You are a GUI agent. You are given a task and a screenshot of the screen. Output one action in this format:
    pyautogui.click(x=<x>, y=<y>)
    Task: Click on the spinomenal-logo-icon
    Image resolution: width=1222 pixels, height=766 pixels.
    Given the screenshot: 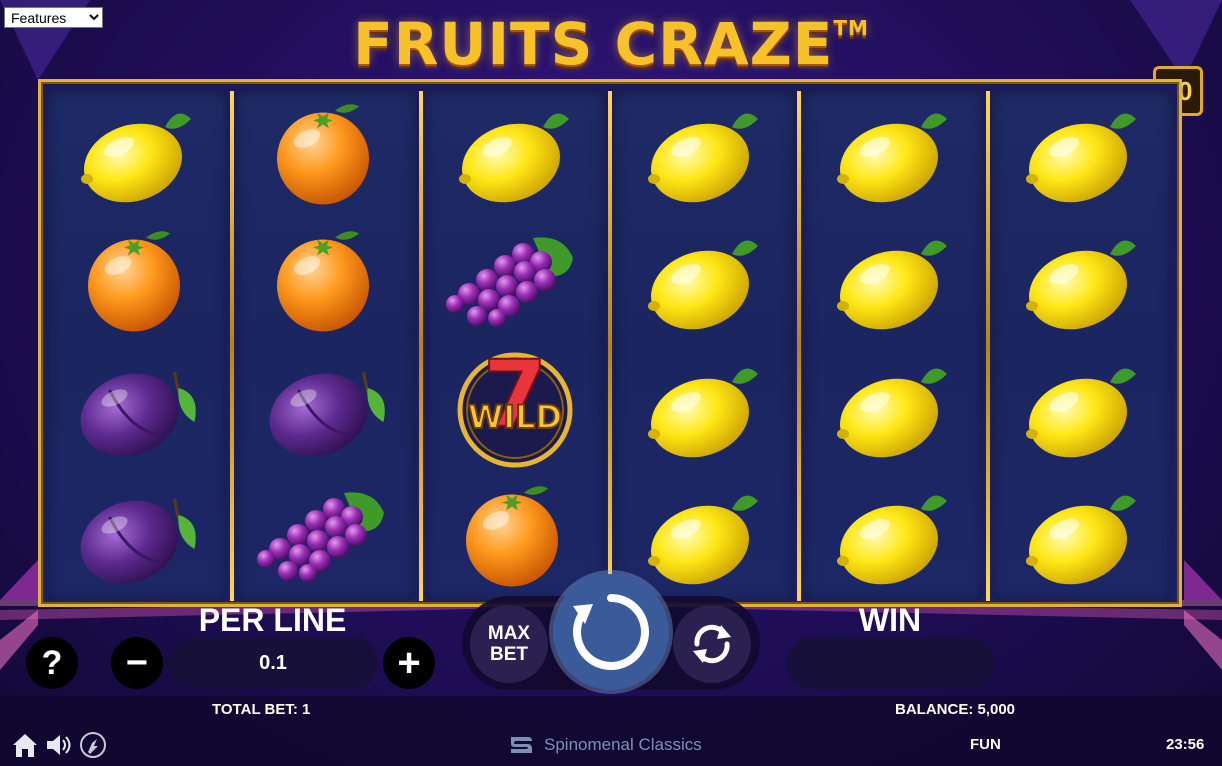 What is the action you would take?
    pyautogui.click(x=521, y=745)
    